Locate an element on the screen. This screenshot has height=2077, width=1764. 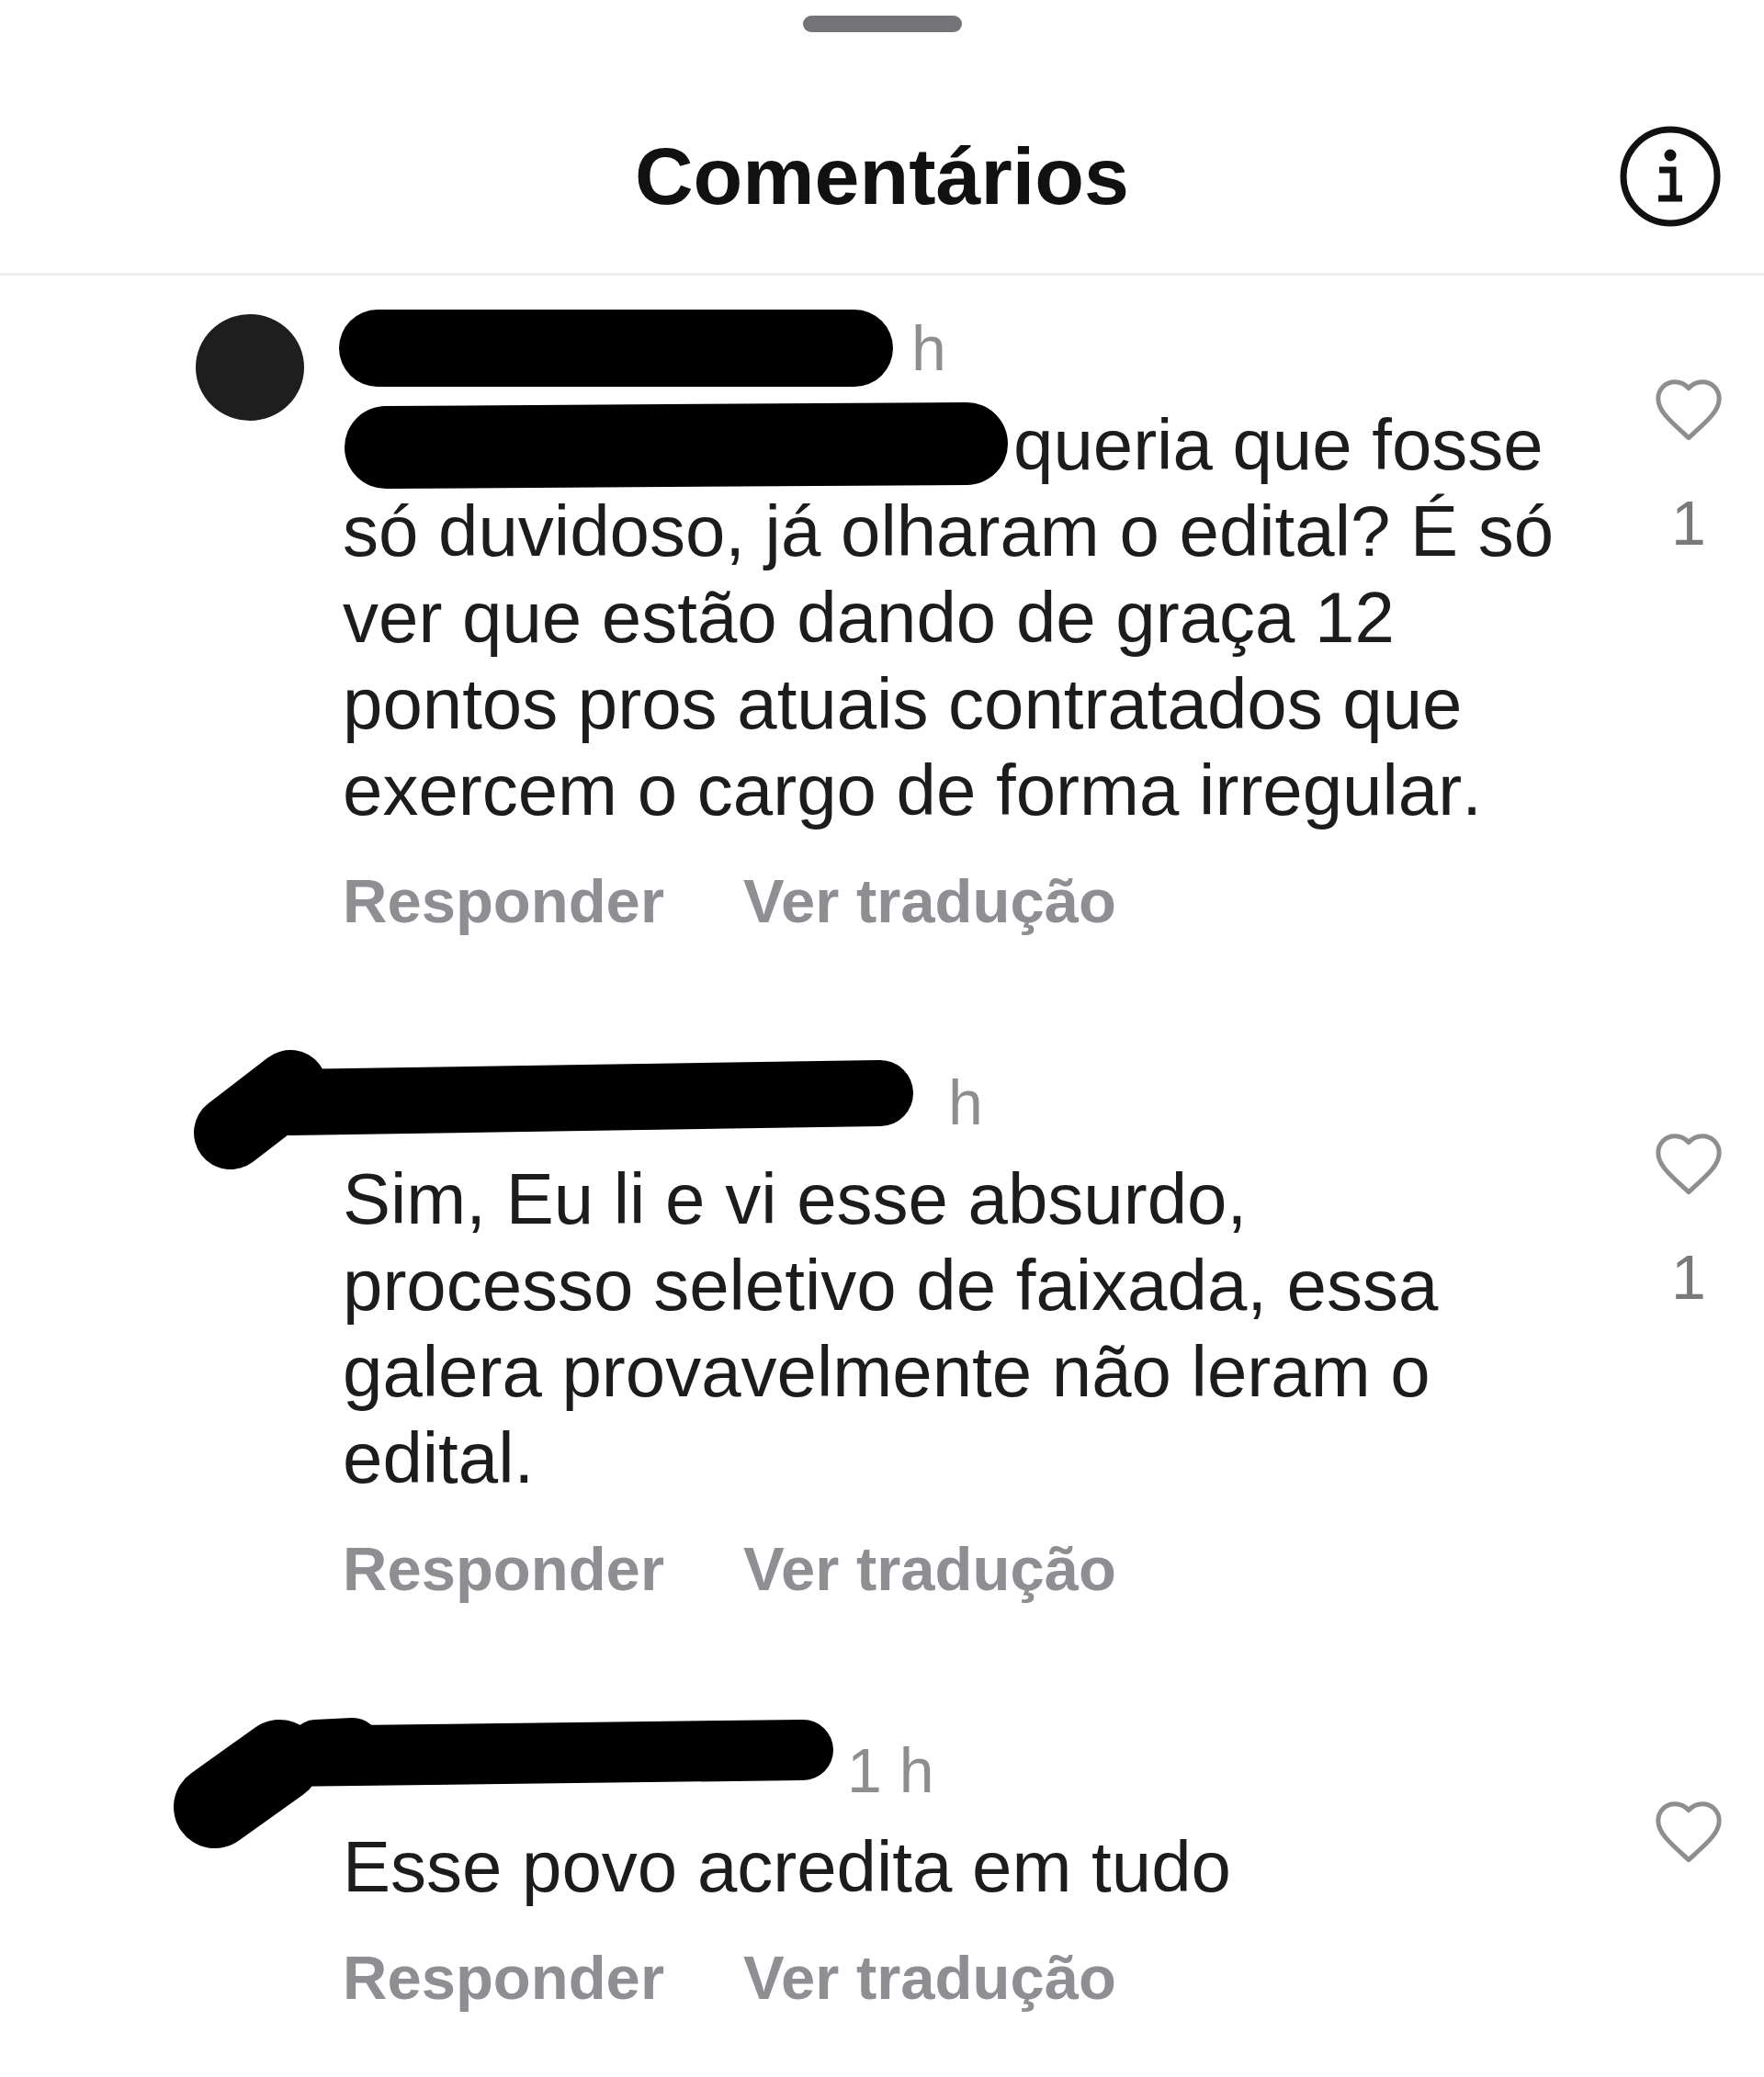
comment-text: Esse povo acredita em tudo is located at coordinates (787, 1867).